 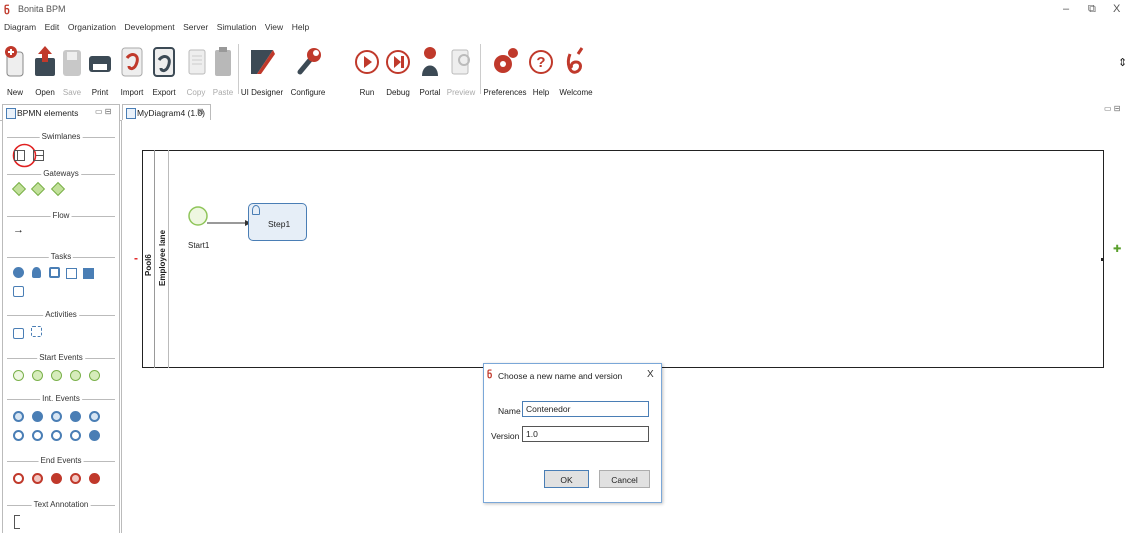 I want to click on tab-mydiagram: MyDiagram4 (1.0) ⊠, so click(x=166, y=112).